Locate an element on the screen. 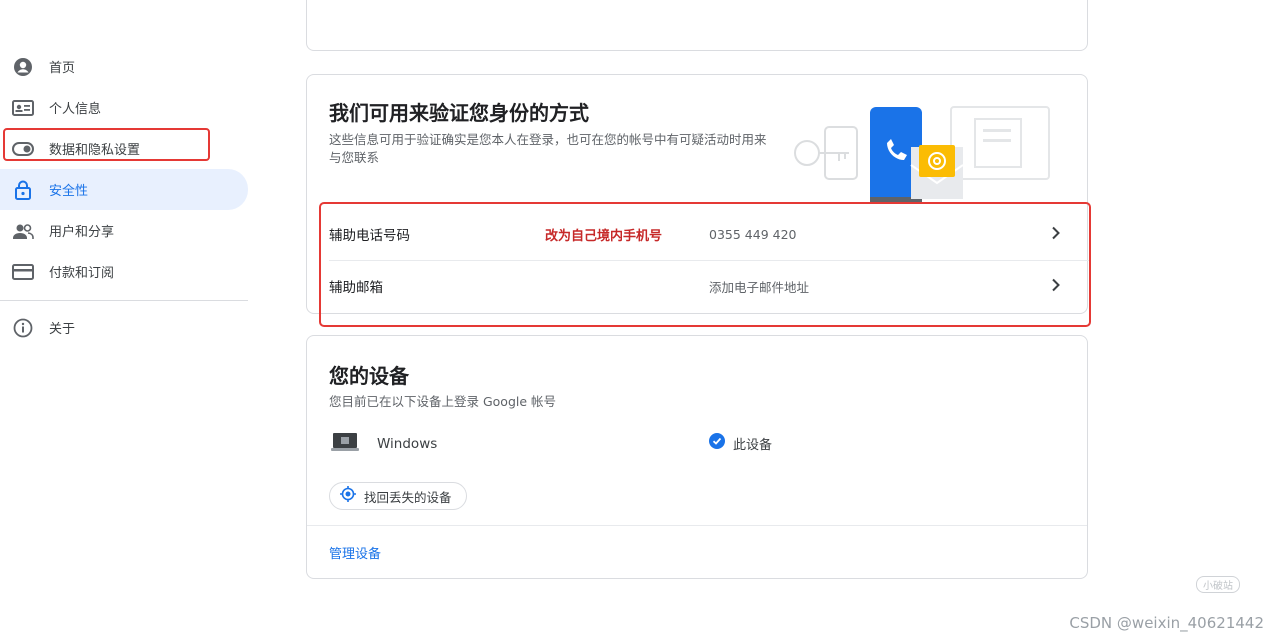 The image size is (1280, 640). this-device-indicator: 此设备 is located at coordinates (740, 443).